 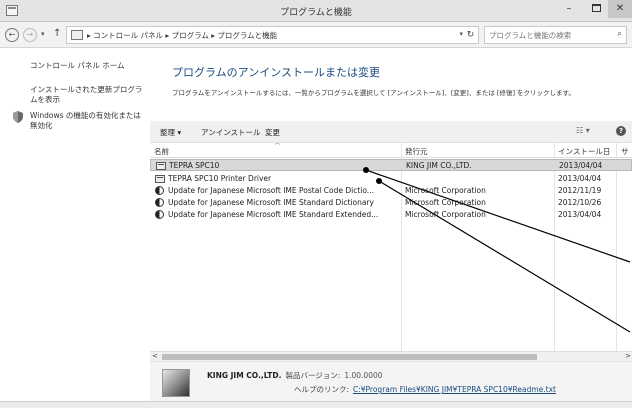 I want to click on search-icon: ⌕, so click(x=619, y=34).